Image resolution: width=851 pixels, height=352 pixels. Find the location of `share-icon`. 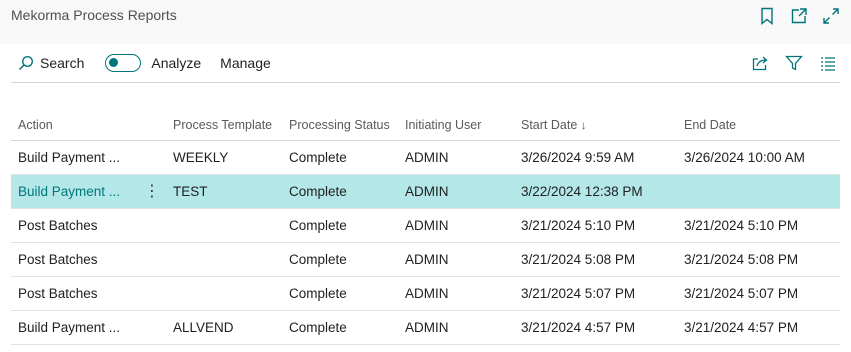

share-icon is located at coordinates (760, 63).